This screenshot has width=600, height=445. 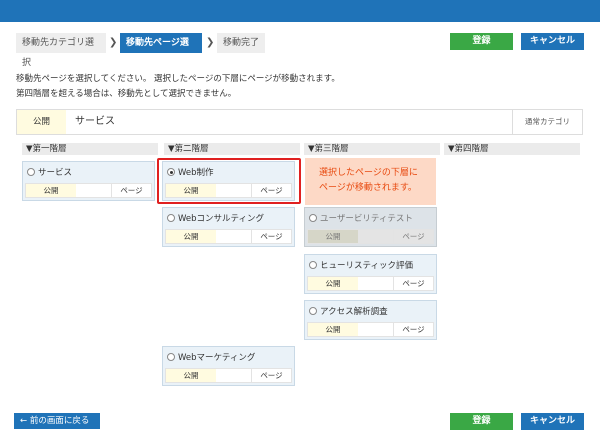 I want to click on arrow-left-icon: ←, so click(x=25, y=421).